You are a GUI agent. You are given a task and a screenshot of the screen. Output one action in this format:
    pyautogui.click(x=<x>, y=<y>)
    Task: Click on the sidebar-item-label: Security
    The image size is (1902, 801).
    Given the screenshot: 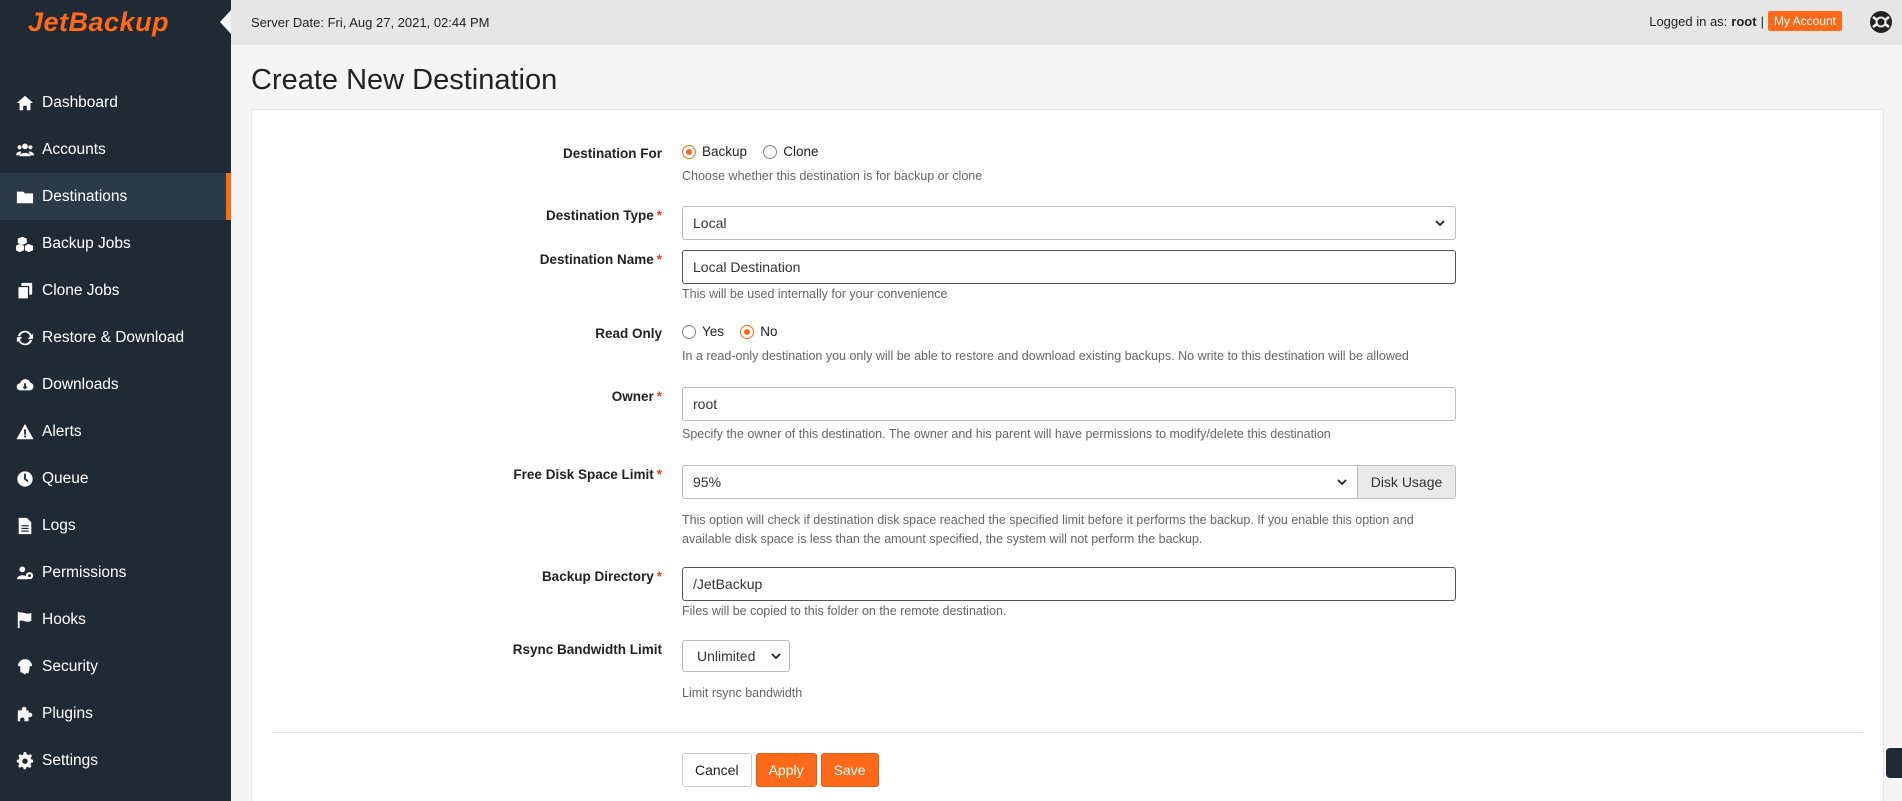 What is the action you would take?
    pyautogui.click(x=70, y=666)
    